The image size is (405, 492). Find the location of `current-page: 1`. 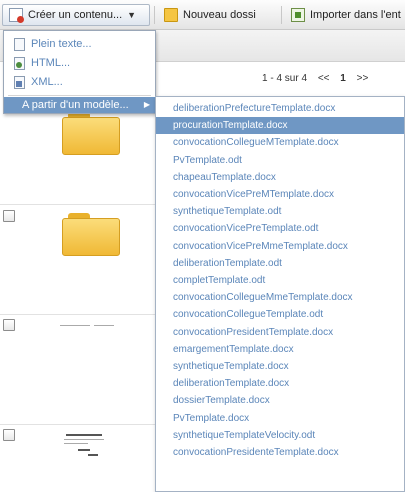

current-page: 1 is located at coordinates (343, 78).